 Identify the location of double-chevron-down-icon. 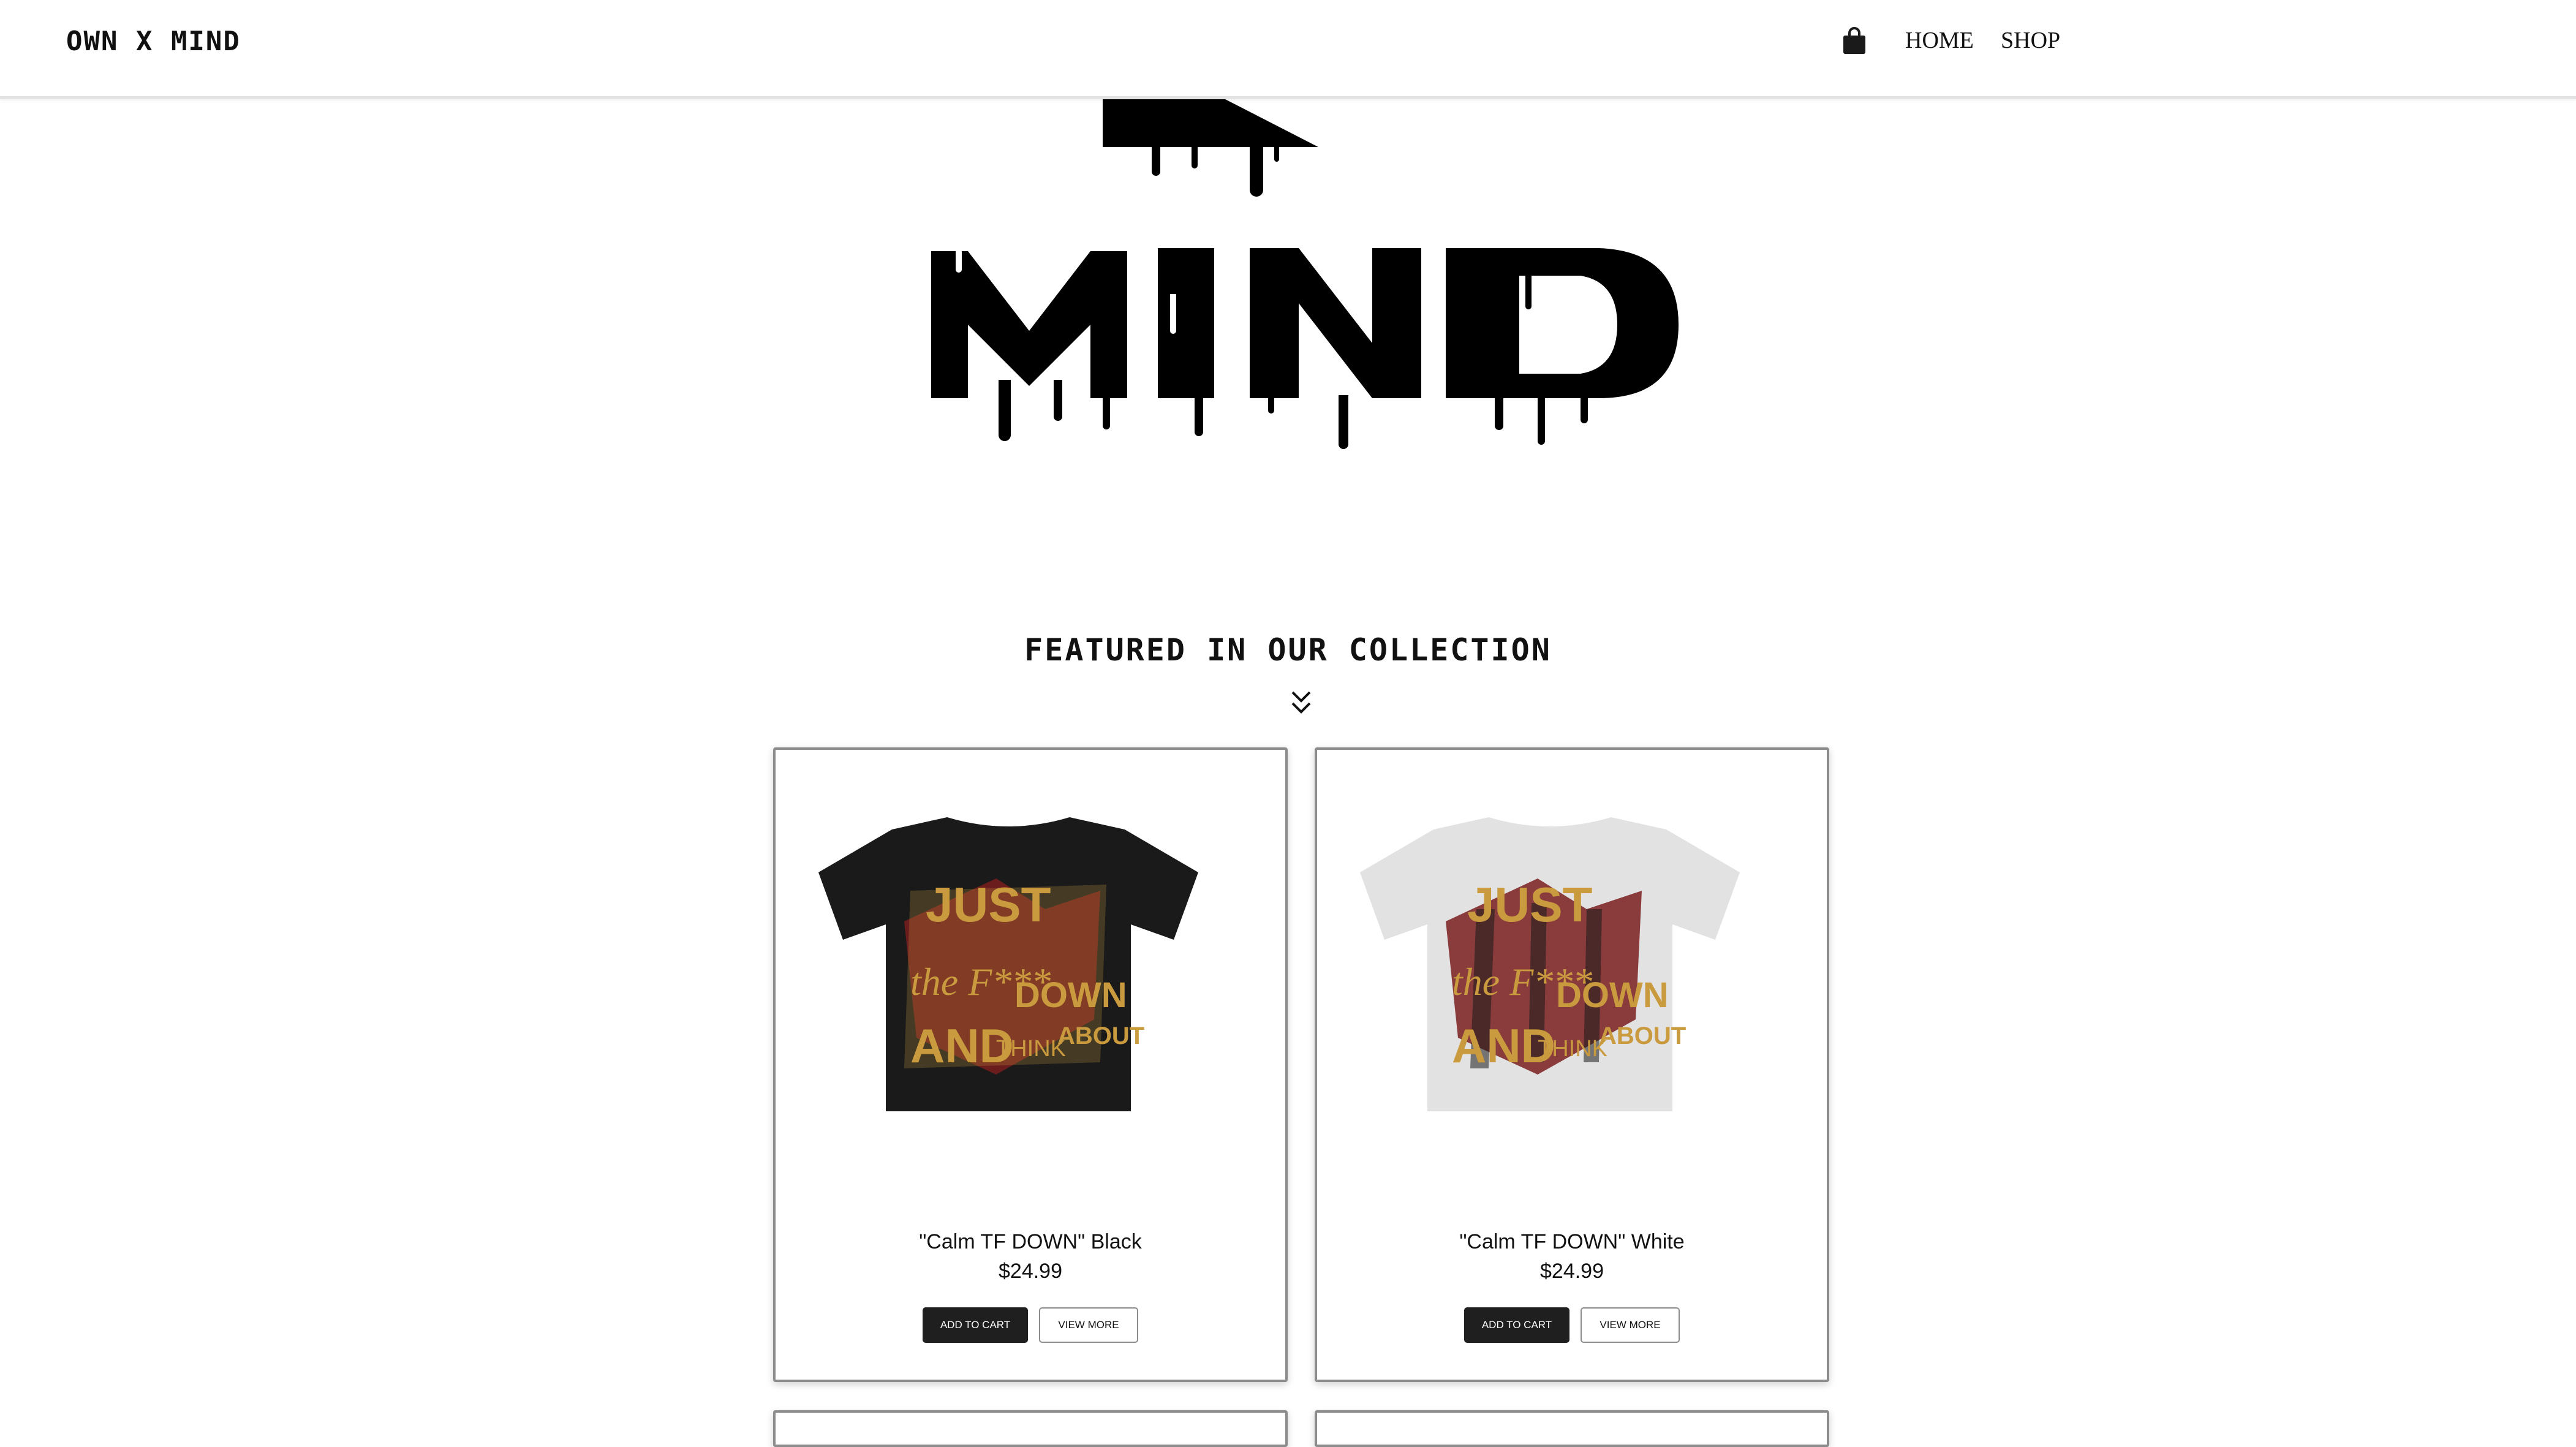
(1301, 703).